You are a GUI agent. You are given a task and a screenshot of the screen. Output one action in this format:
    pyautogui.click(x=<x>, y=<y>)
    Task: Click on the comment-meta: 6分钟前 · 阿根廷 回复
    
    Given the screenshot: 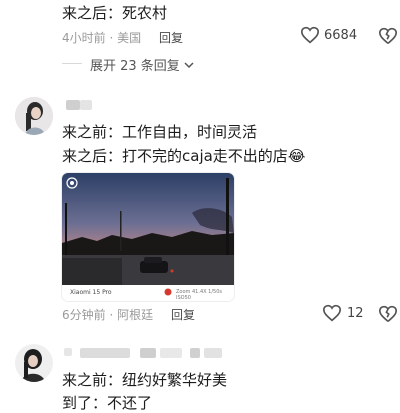 What is the action you would take?
    pyautogui.click(x=128, y=315)
    